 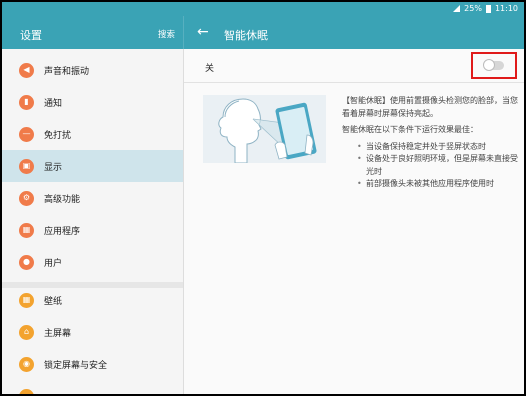 I want to click on sidebar-item-label: 用户, so click(x=53, y=263).